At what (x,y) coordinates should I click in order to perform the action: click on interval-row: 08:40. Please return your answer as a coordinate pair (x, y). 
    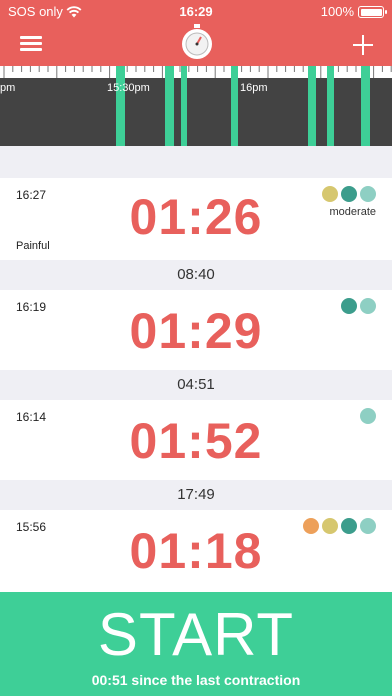
    Looking at the image, I should click on (196, 275).